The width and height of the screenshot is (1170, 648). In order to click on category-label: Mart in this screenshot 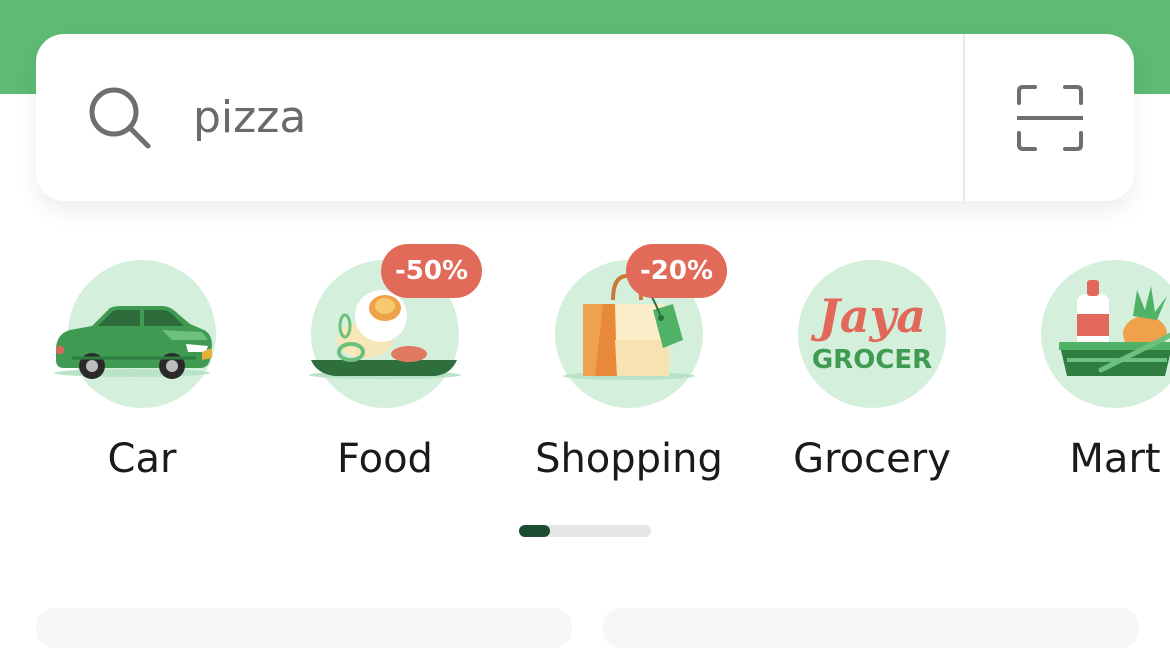, I will do `click(1115, 459)`.